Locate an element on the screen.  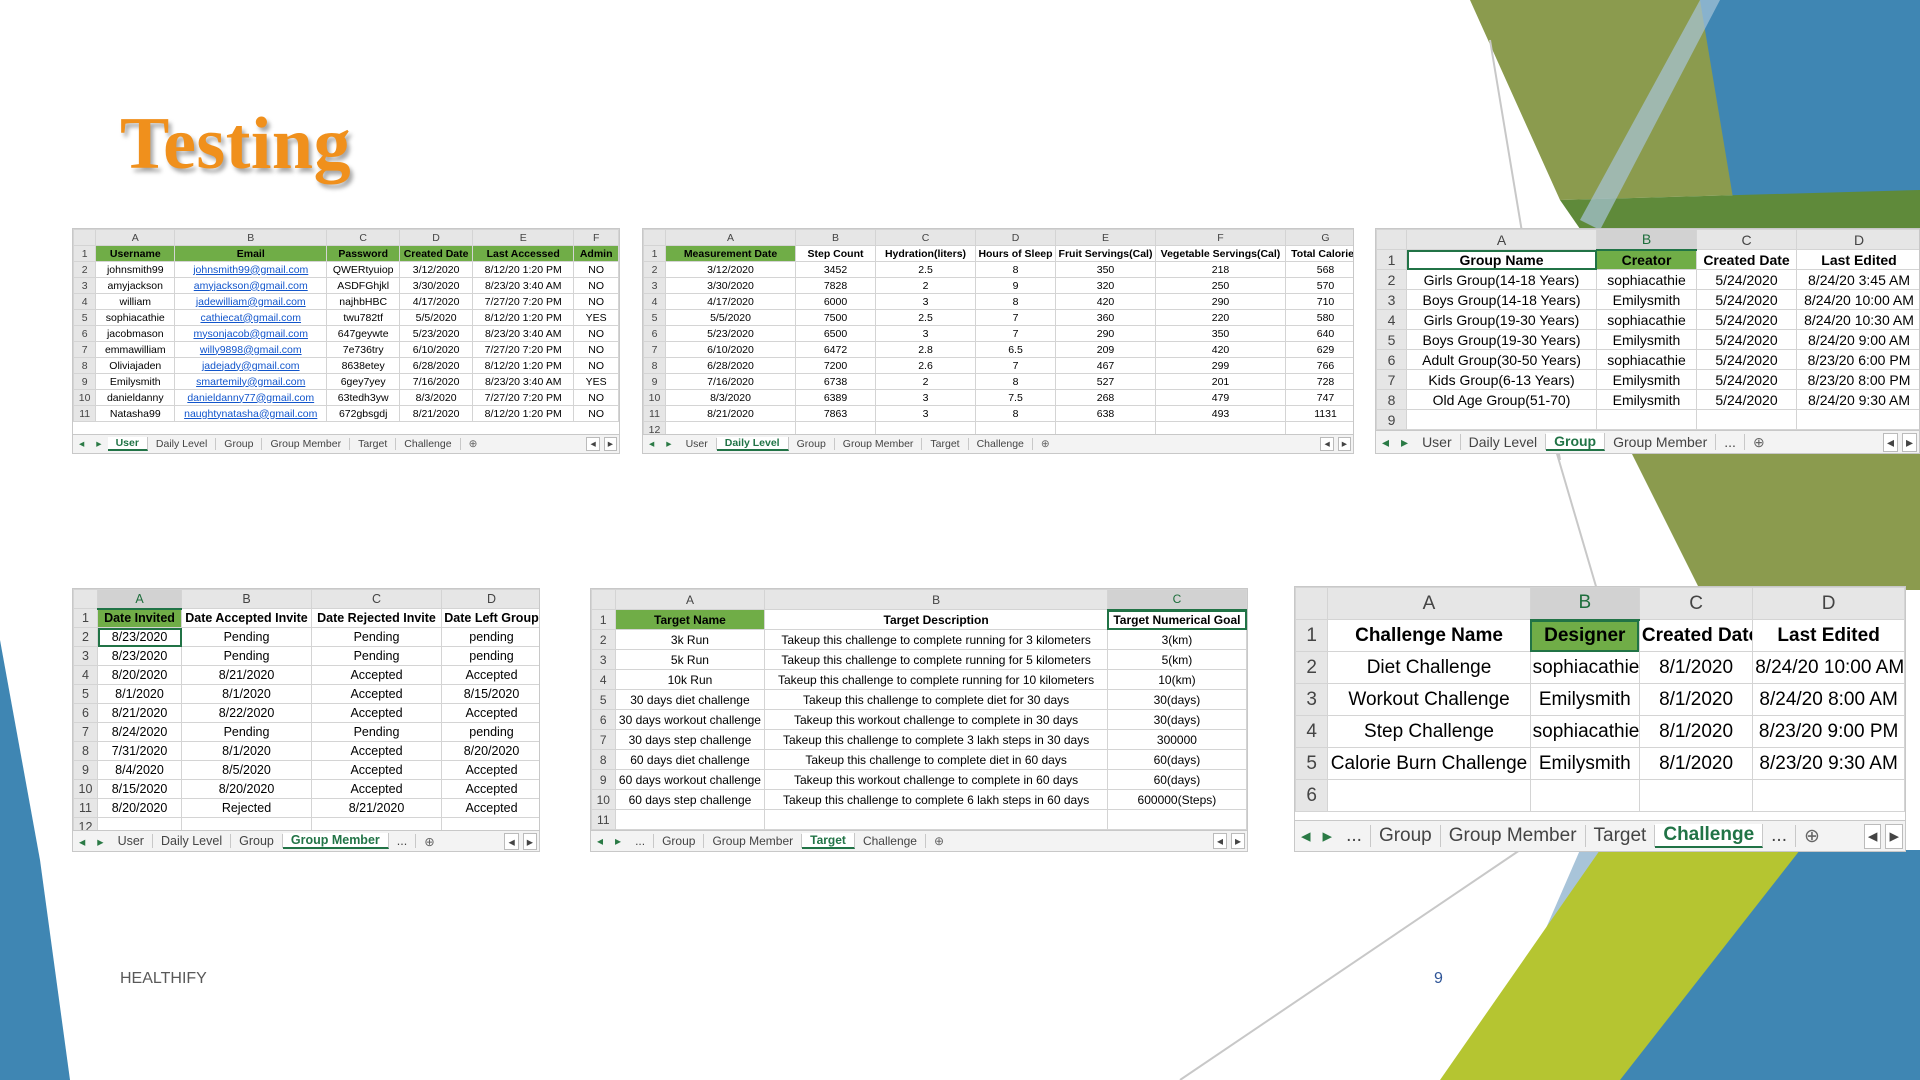
table-cell: 7/16/2020 is located at coordinates (436, 381).